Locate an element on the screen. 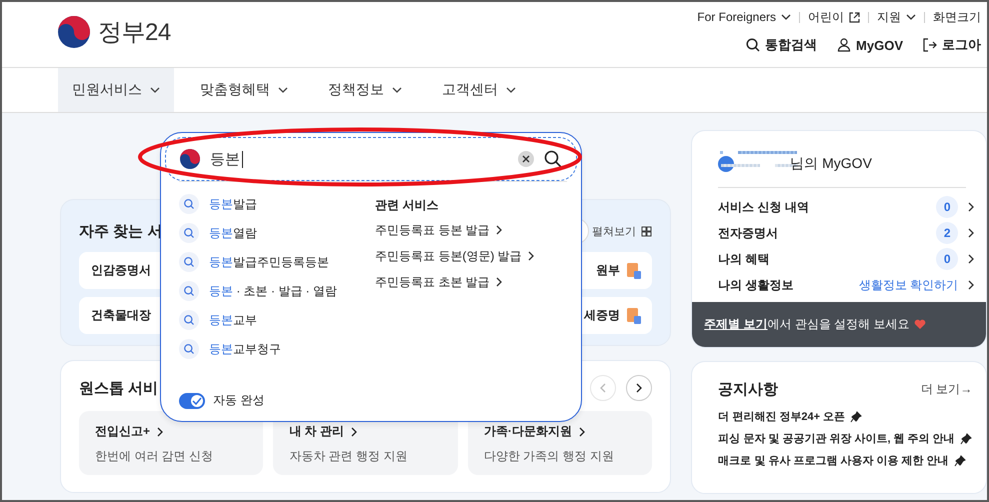 Image resolution: width=989 pixels, height=502 pixels. autocomplete-toggle is located at coordinates (192, 400).